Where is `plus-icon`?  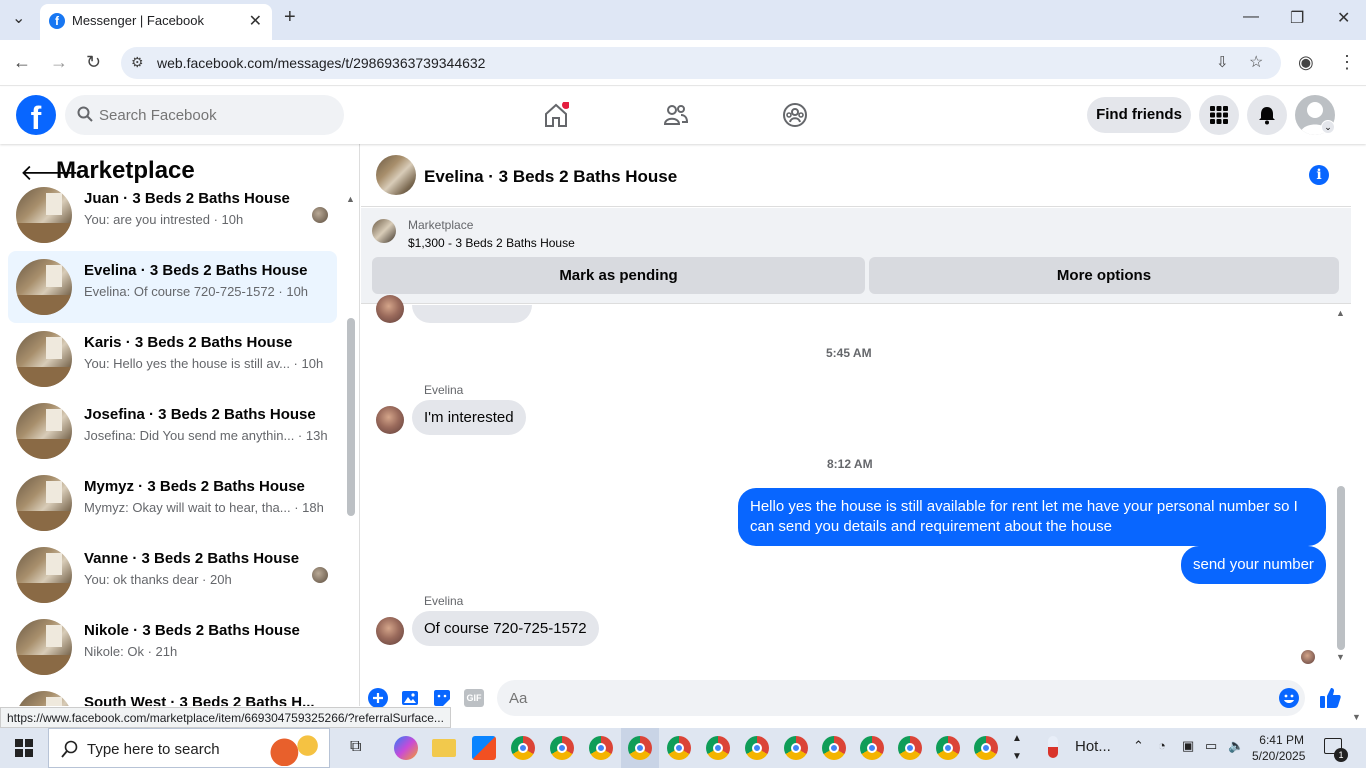 plus-icon is located at coordinates (378, 698).